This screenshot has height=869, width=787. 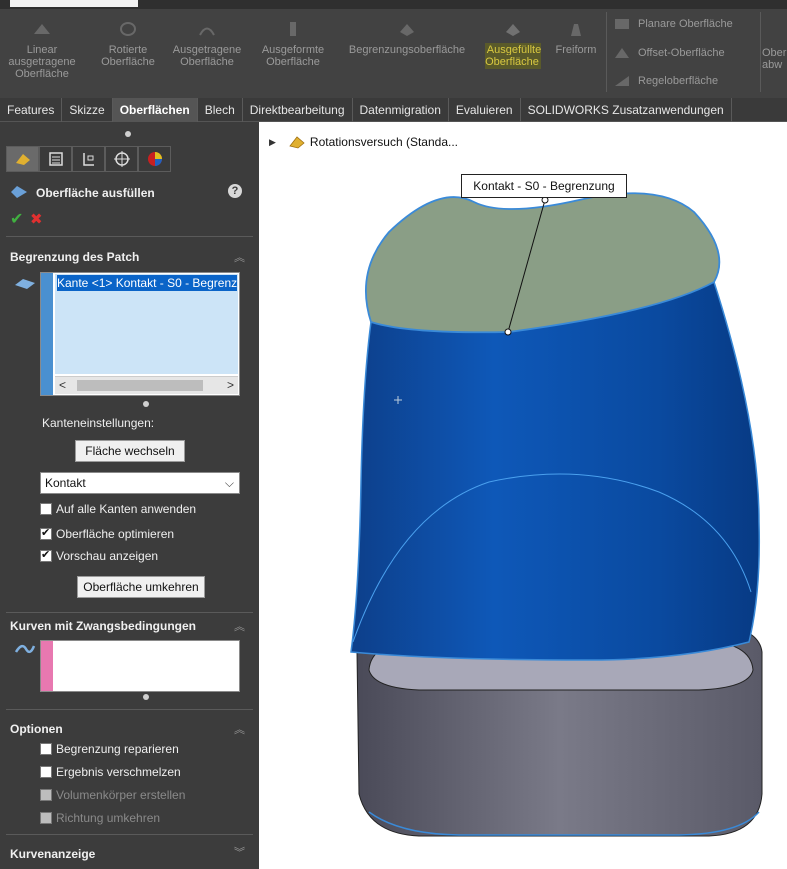 I want to click on swept-surface-icon, so click(x=207, y=31).